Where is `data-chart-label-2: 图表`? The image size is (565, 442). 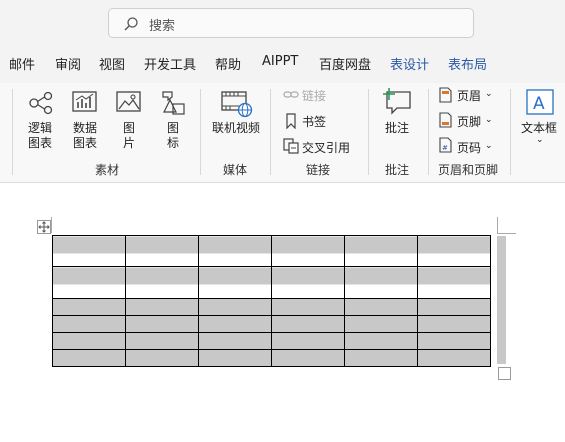 data-chart-label-2: 图表 is located at coordinates (85, 143).